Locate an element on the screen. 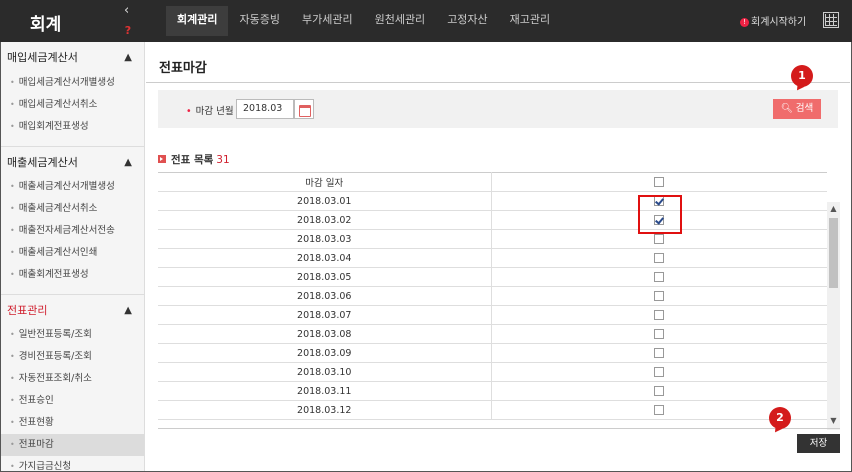 The image size is (852, 472). sidebar-item: • 매출세금계산서취소 is located at coordinates (72, 209).